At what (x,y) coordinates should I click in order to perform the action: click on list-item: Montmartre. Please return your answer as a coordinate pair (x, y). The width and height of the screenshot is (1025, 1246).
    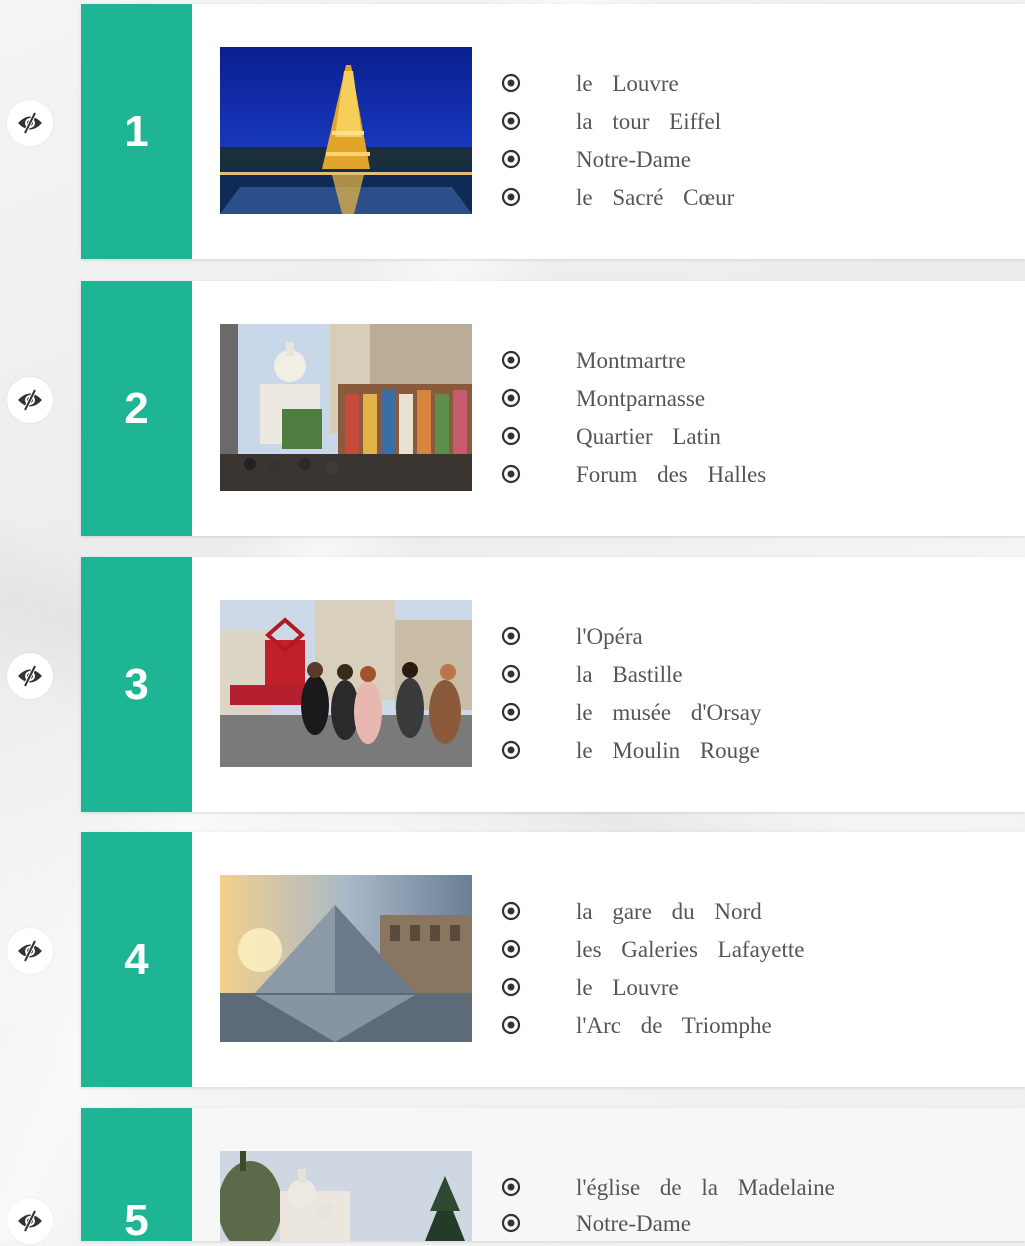
    Looking at the image, I should click on (633, 361).